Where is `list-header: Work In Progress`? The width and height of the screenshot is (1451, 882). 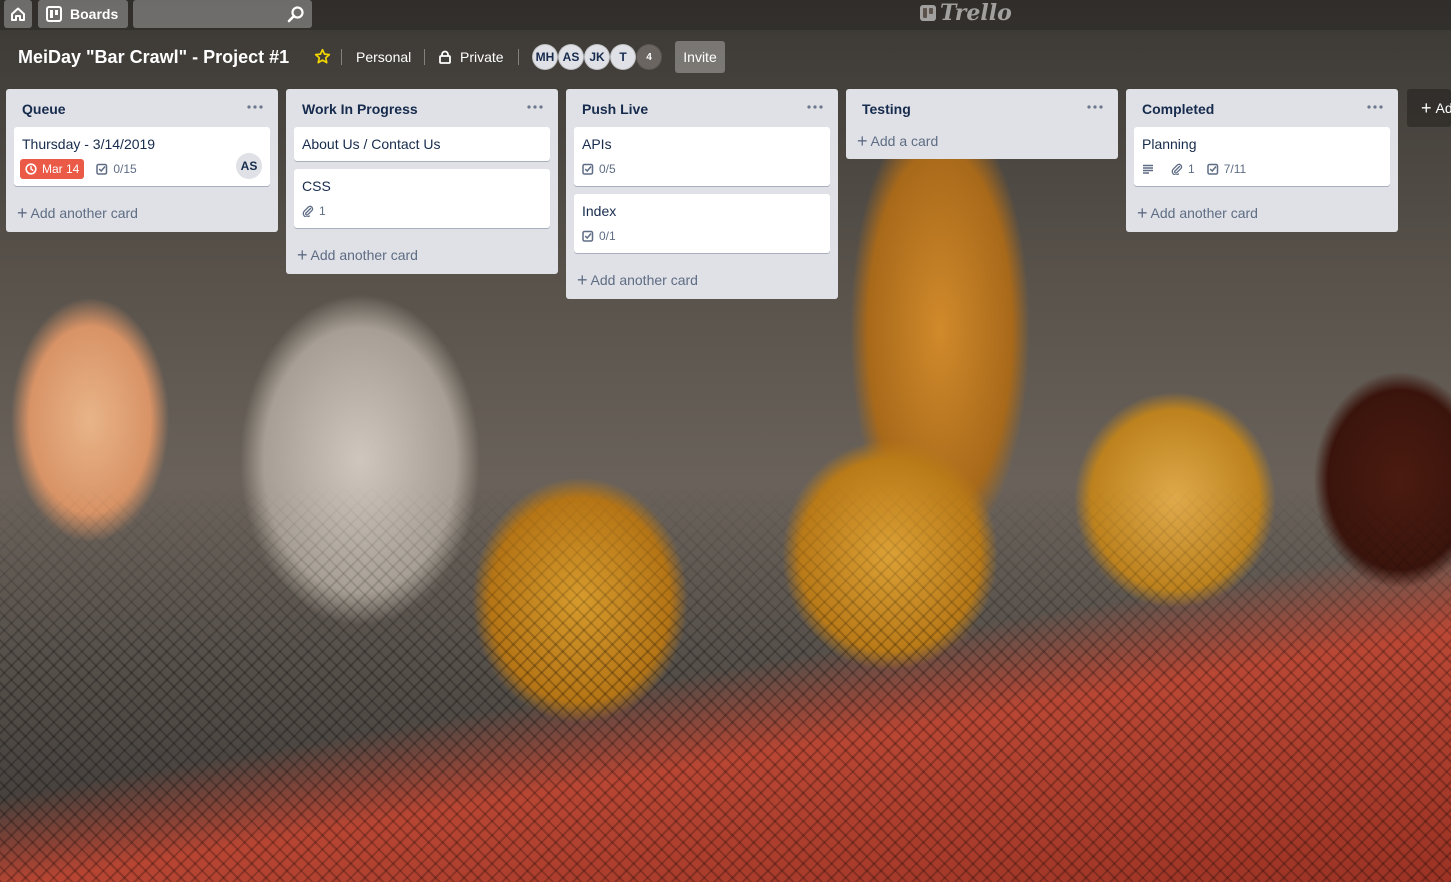 list-header: Work In Progress is located at coordinates (422, 108).